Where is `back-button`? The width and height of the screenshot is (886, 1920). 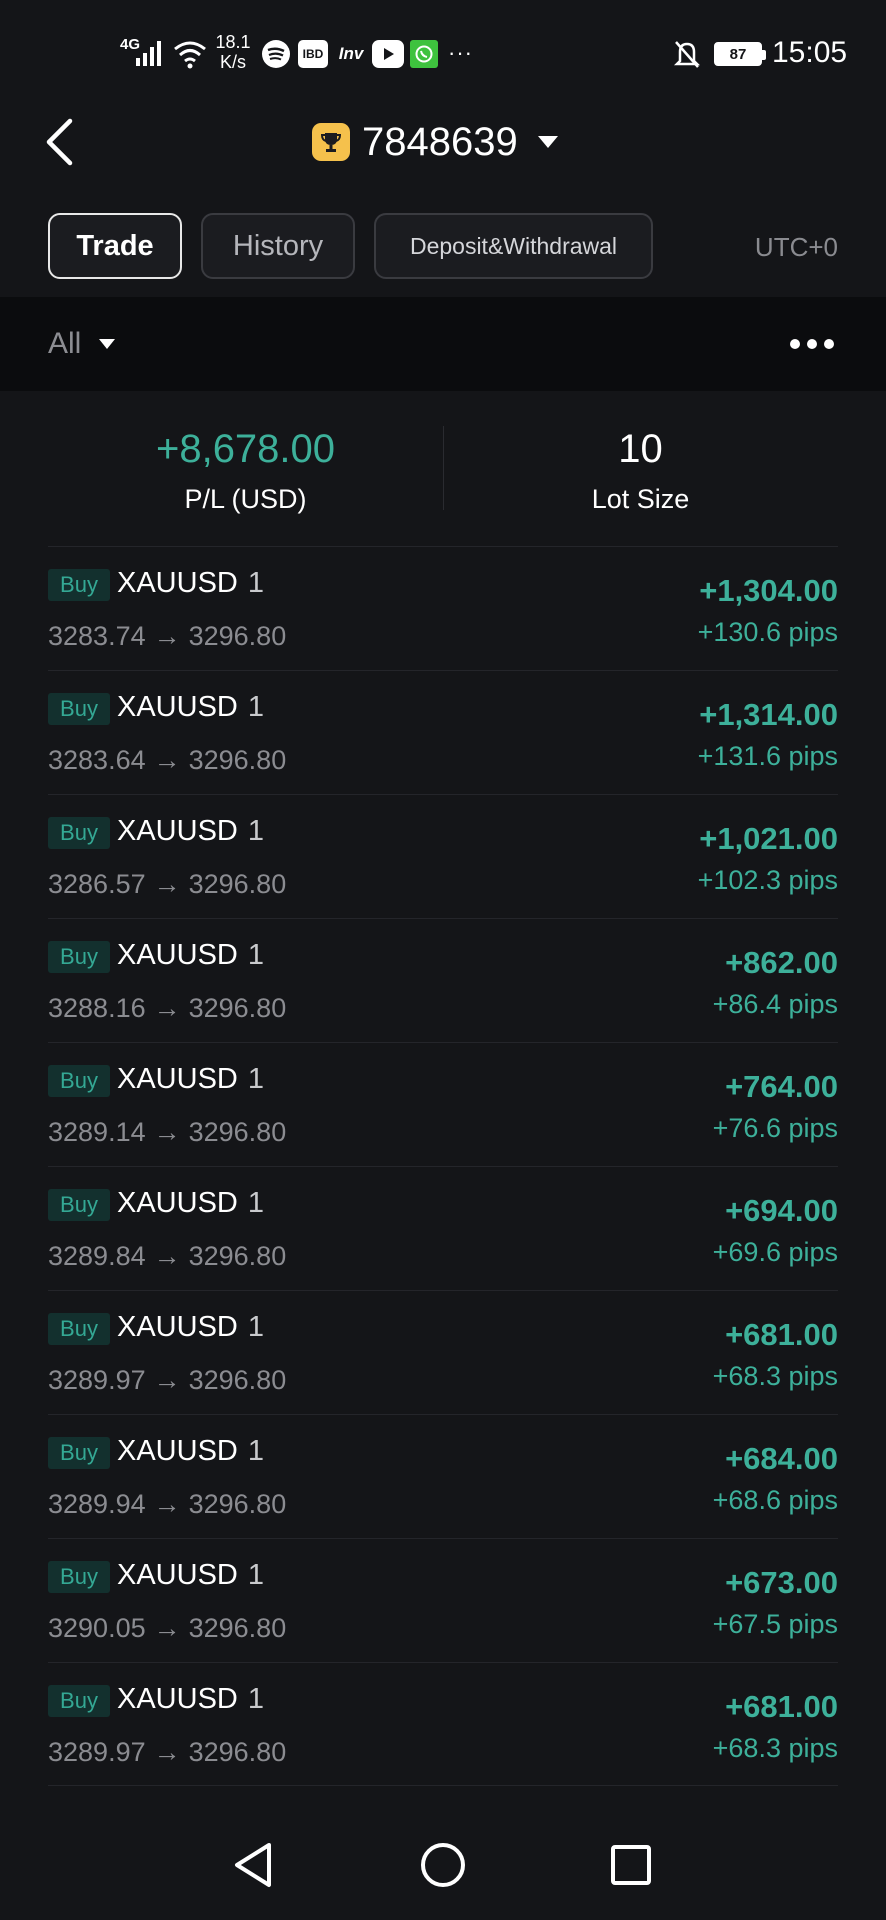 back-button is located at coordinates (64, 142).